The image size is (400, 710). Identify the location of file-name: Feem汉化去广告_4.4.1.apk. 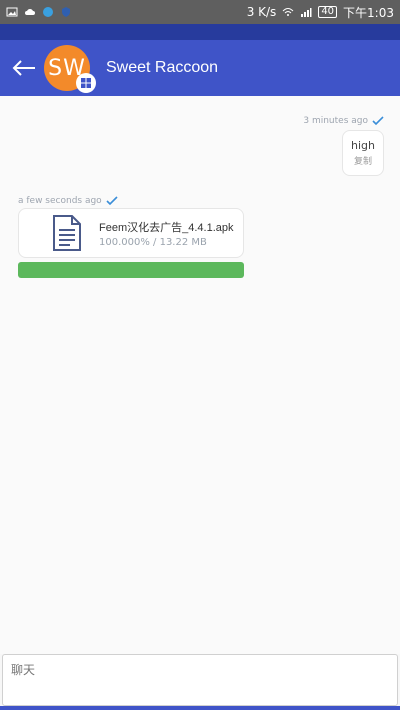
(166, 227).